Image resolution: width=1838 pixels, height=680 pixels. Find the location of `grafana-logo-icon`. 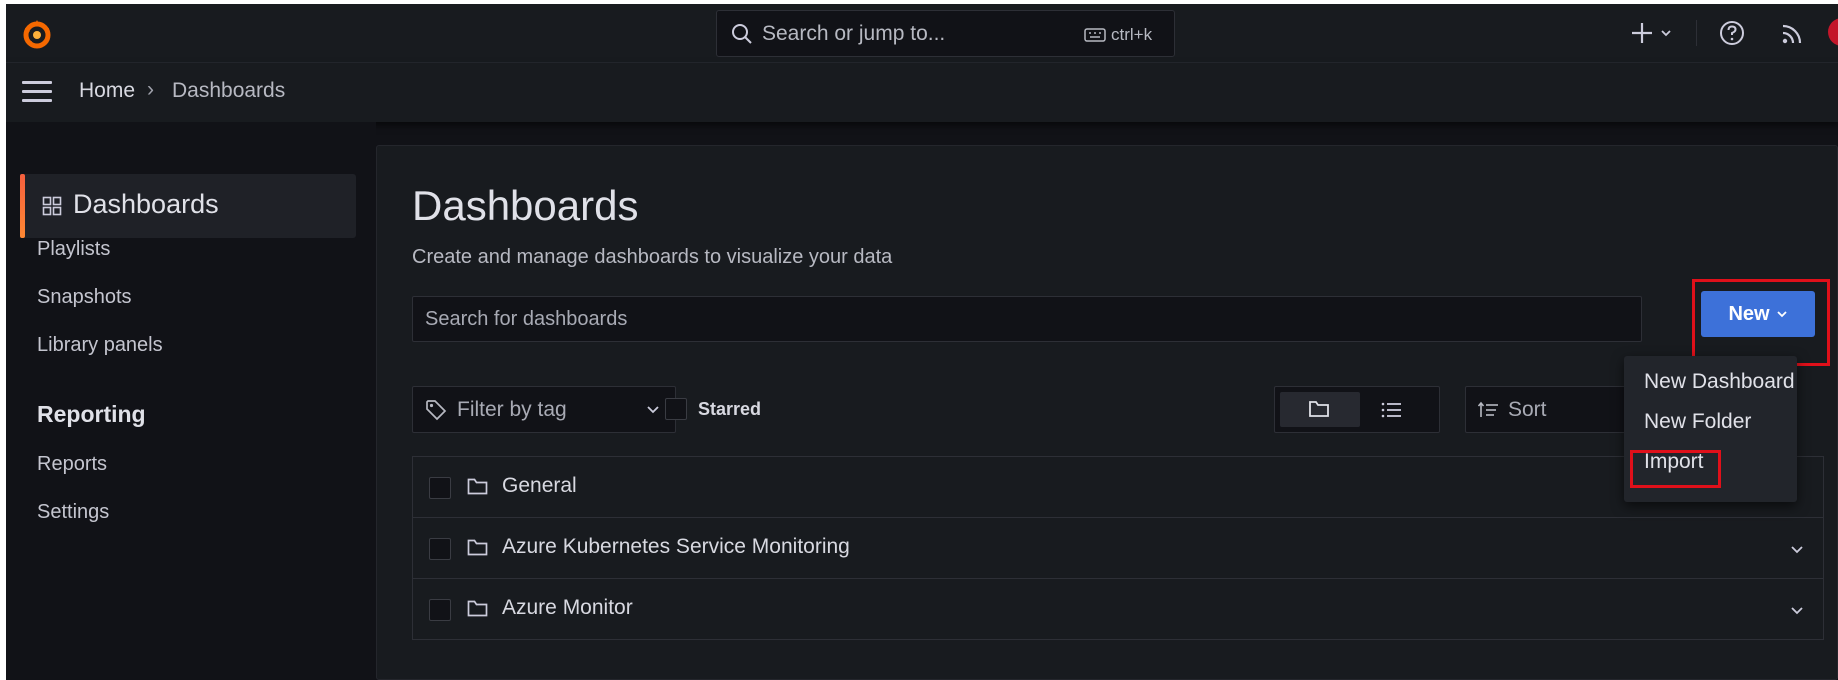

grafana-logo-icon is located at coordinates (37, 34).